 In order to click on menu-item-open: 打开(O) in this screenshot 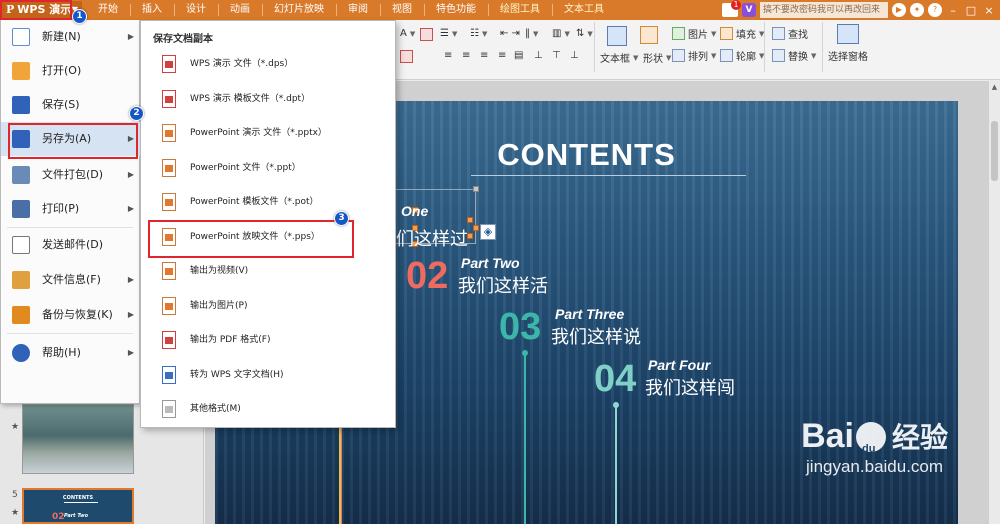, I will do `click(70, 71)`.